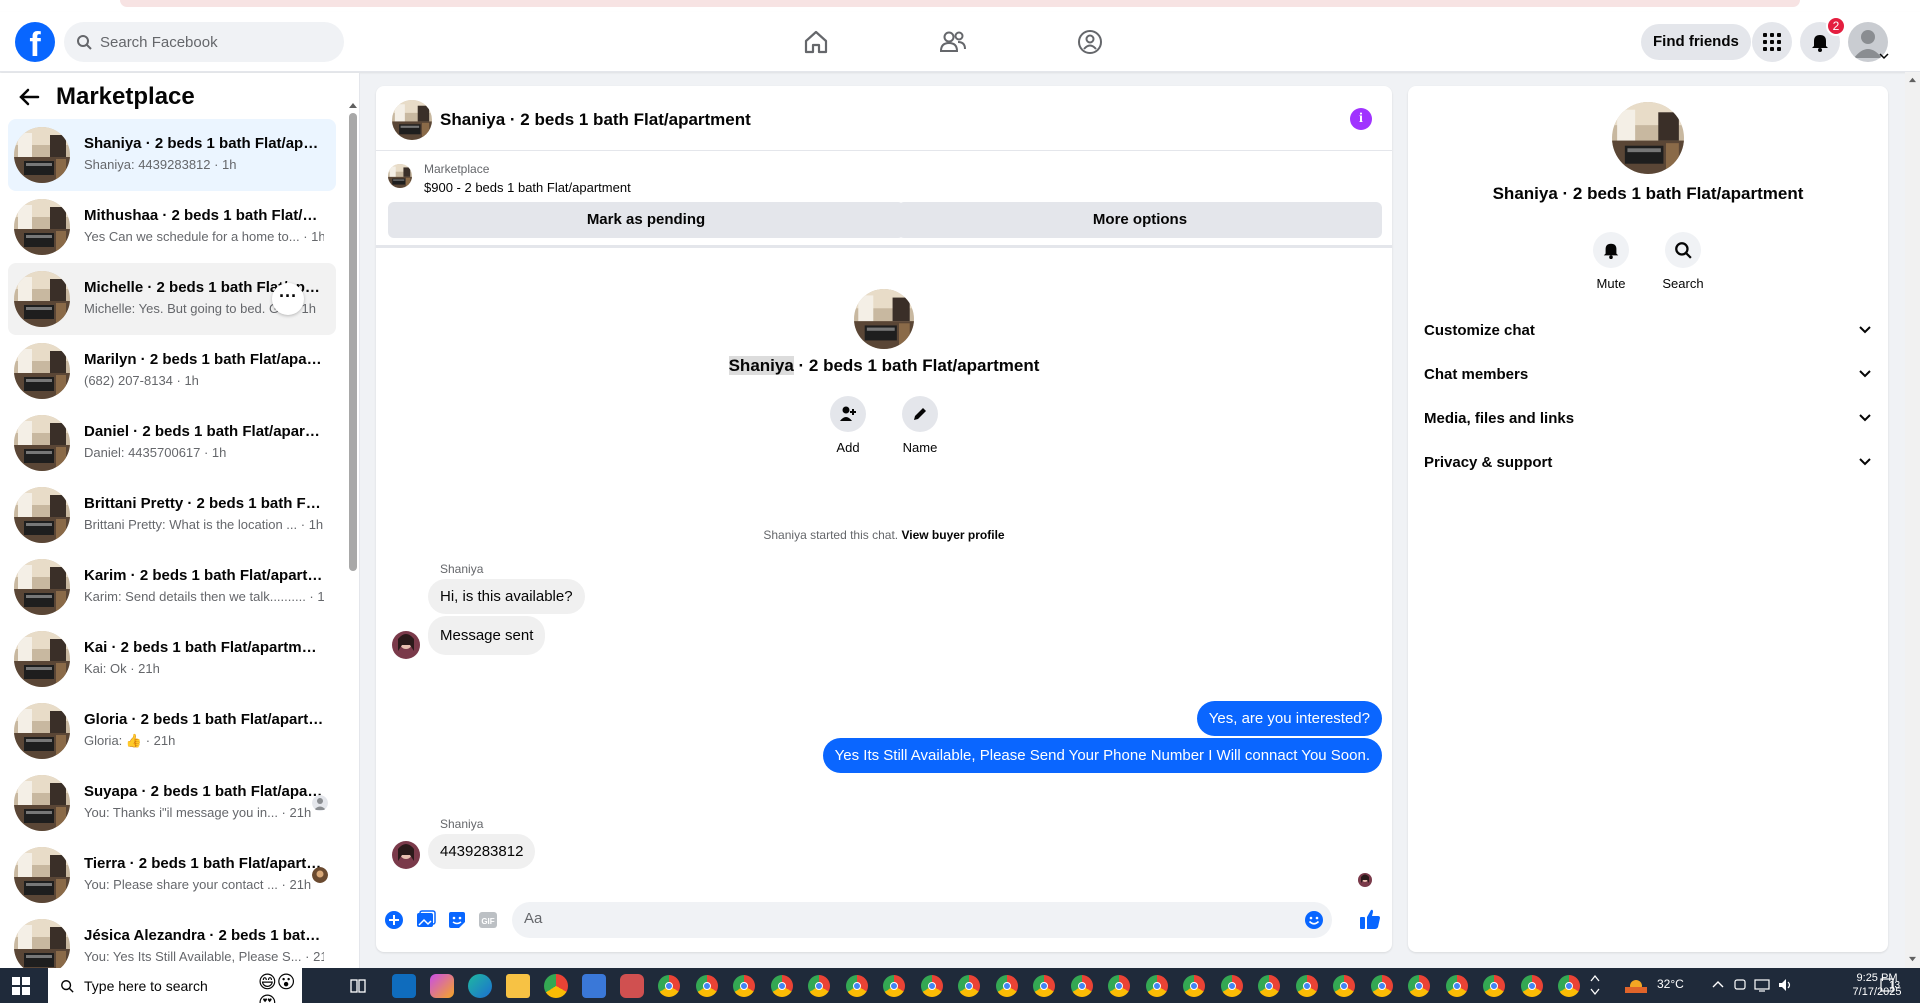 Image resolution: width=1920 pixels, height=1003 pixels. What do you see at coordinates (21, 986) in the screenshot?
I see `windows-start-icon` at bounding box center [21, 986].